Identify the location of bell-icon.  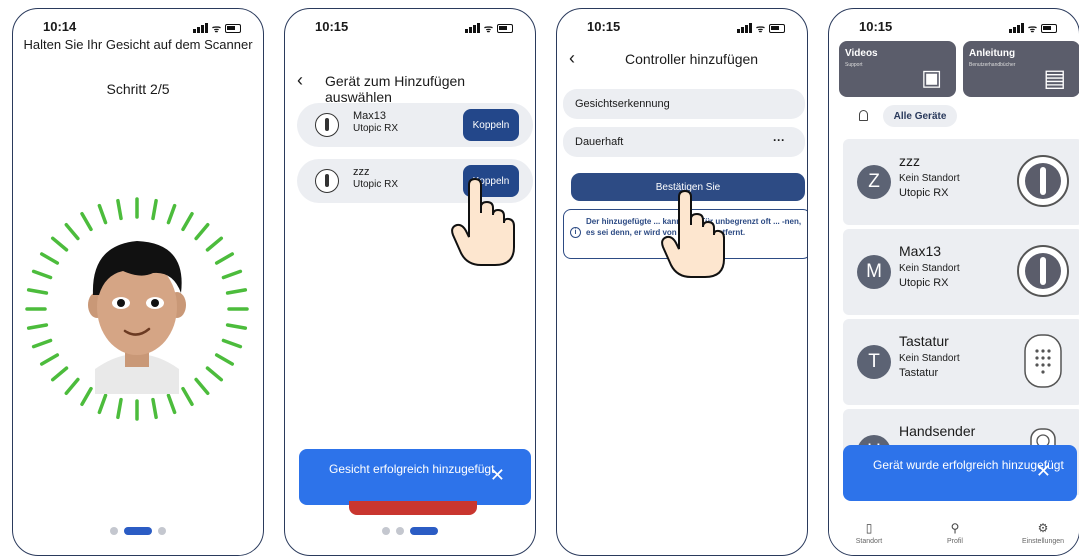
(863, 115).